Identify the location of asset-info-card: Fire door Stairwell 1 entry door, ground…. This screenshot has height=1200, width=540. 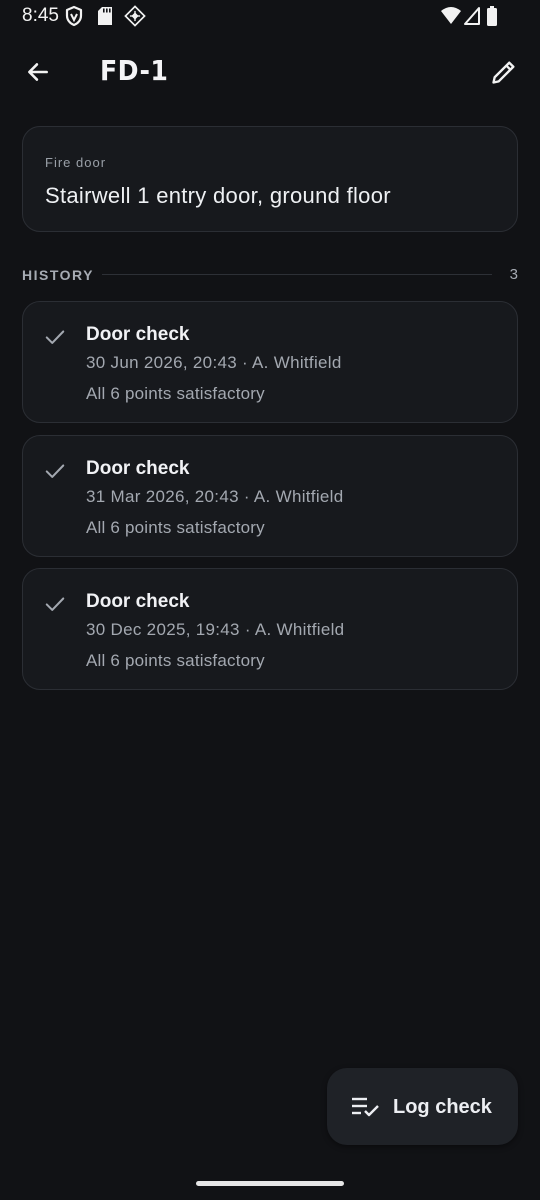
(270, 179).